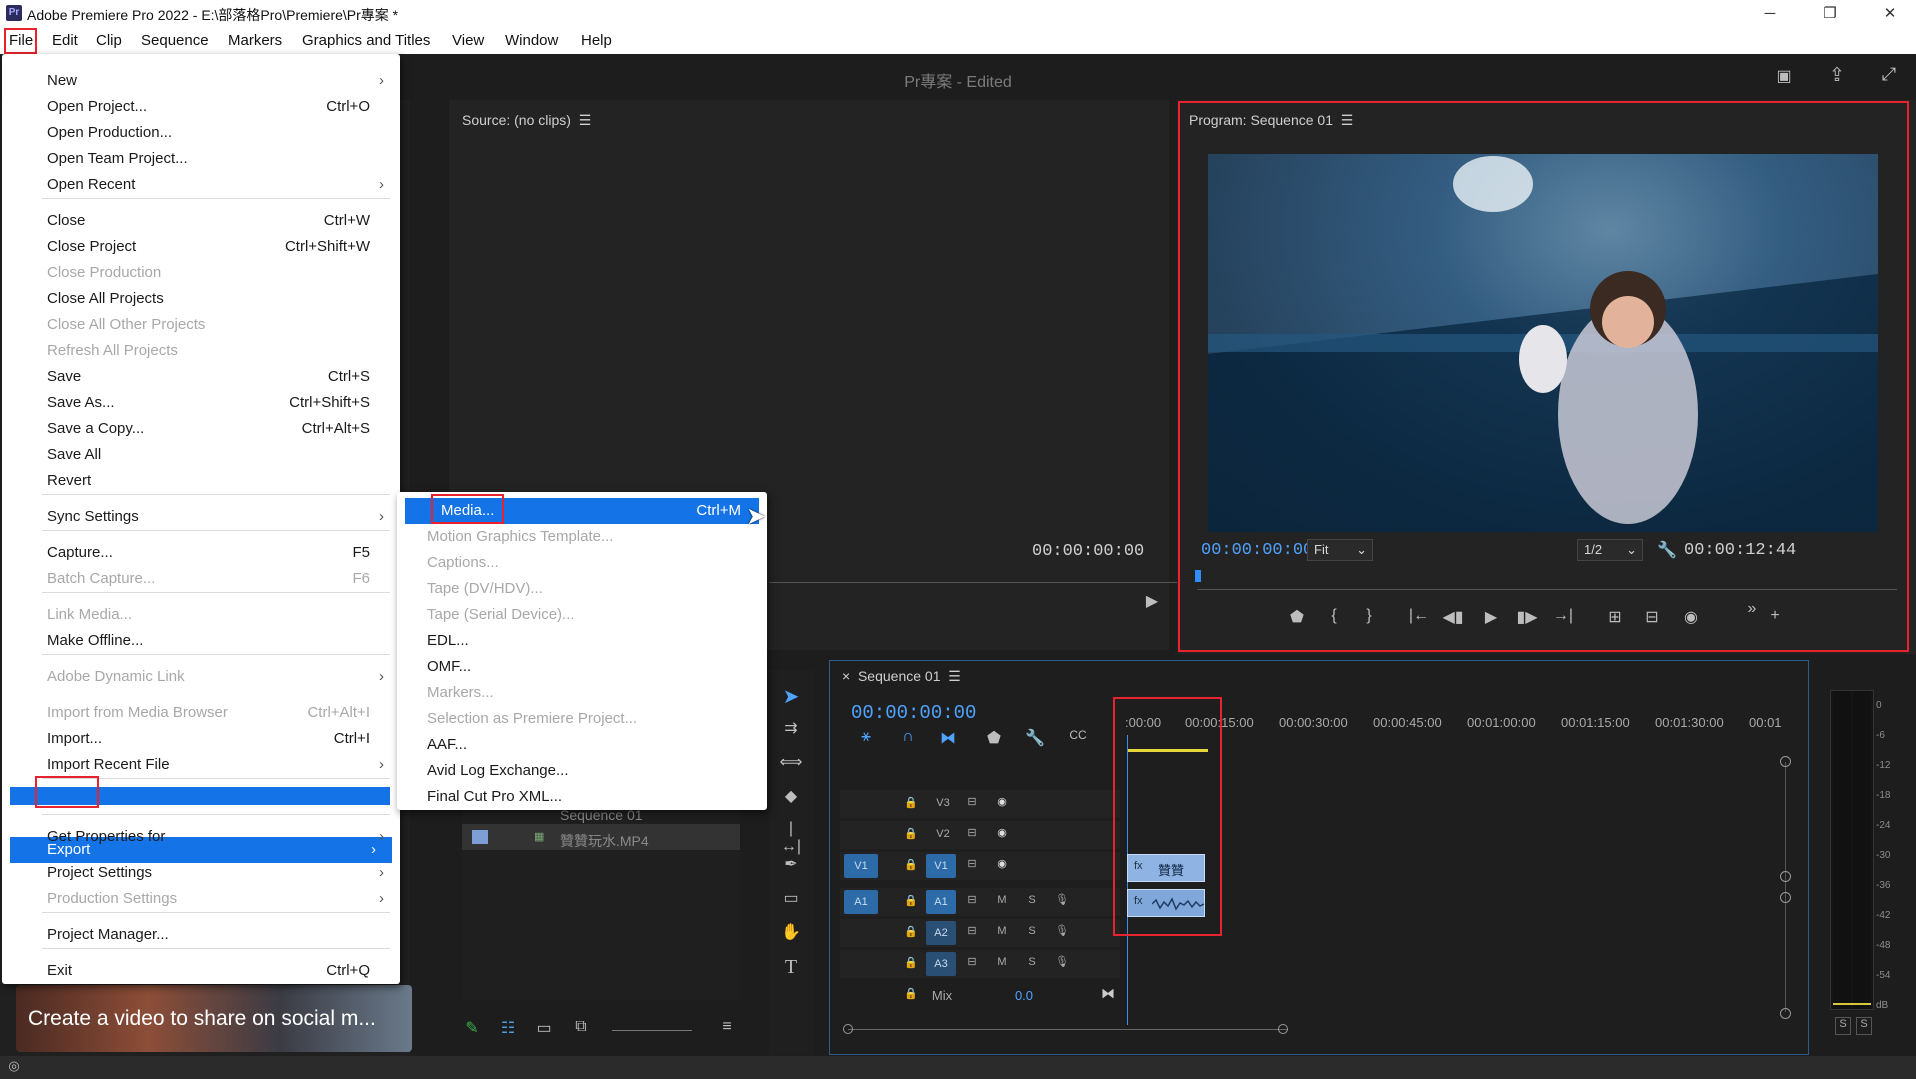  I want to click on menu-help: Help, so click(596, 41).